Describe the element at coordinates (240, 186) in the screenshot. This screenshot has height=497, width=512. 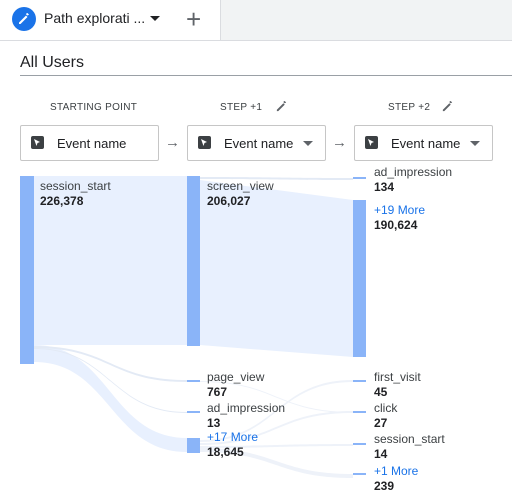
I see `node-label: screen_view` at that location.